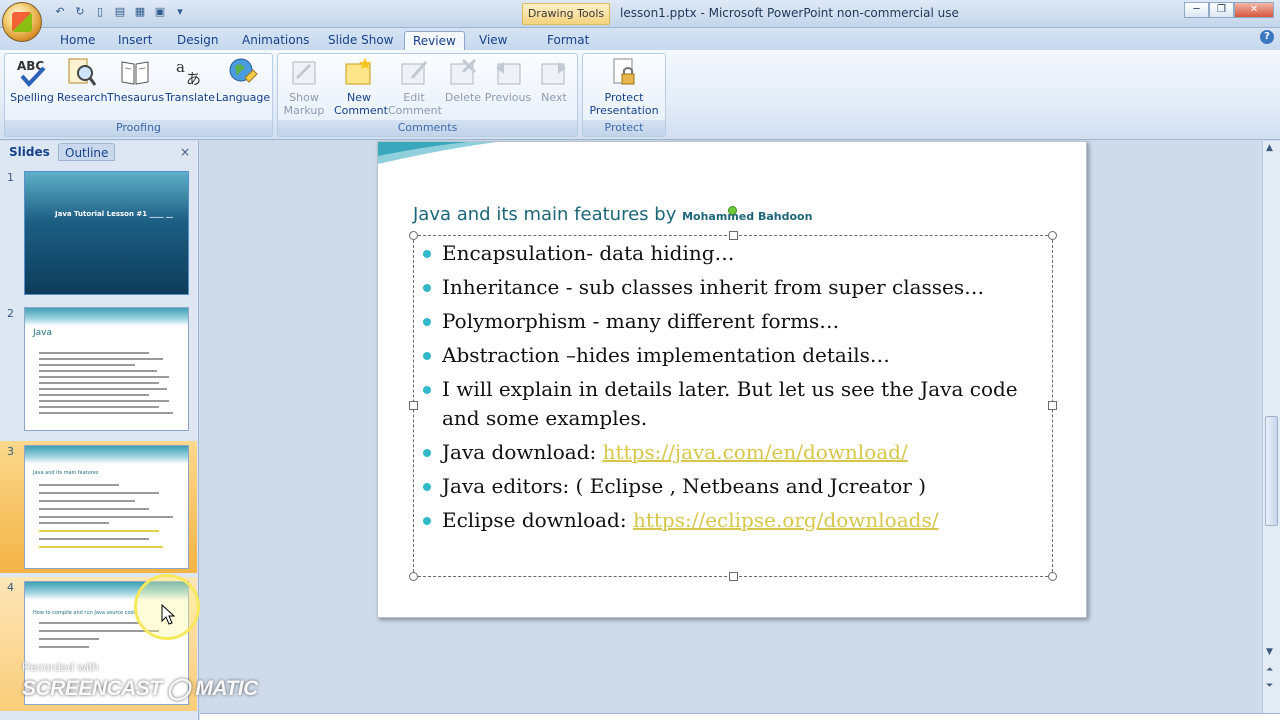  What do you see at coordinates (463, 80) in the screenshot?
I see `delete-comment-button: Delete` at bounding box center [463, 80].